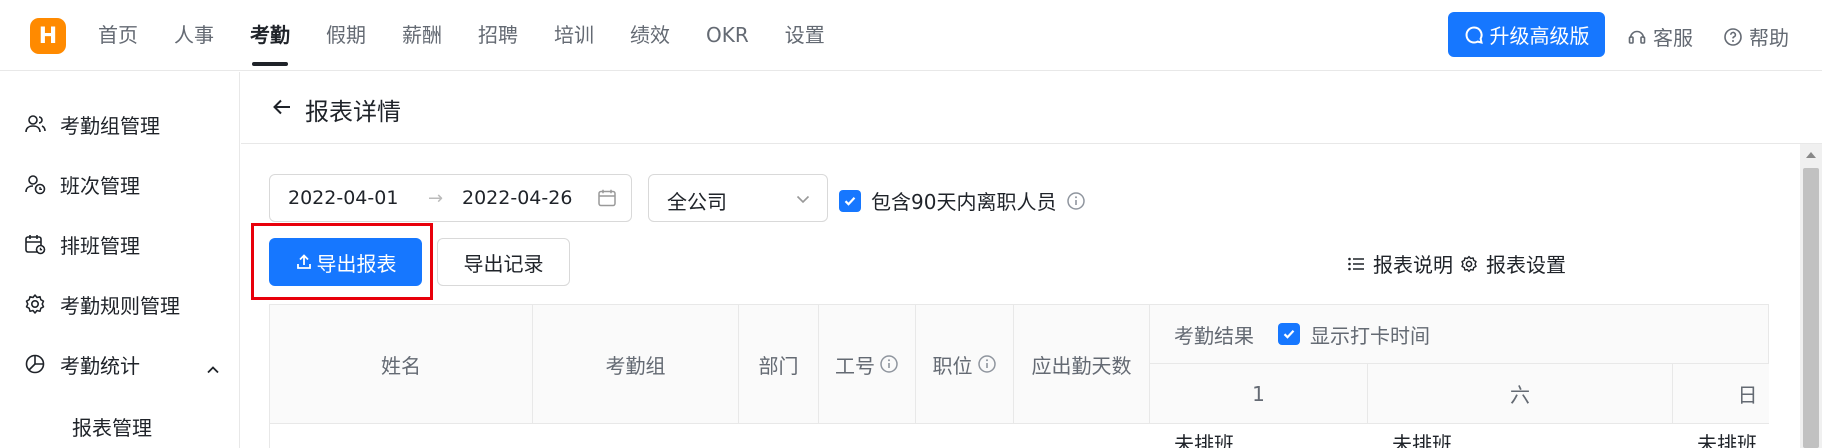 The image size is (1822, 448). I want to click on header-dept: 部门, so click(779, 364).